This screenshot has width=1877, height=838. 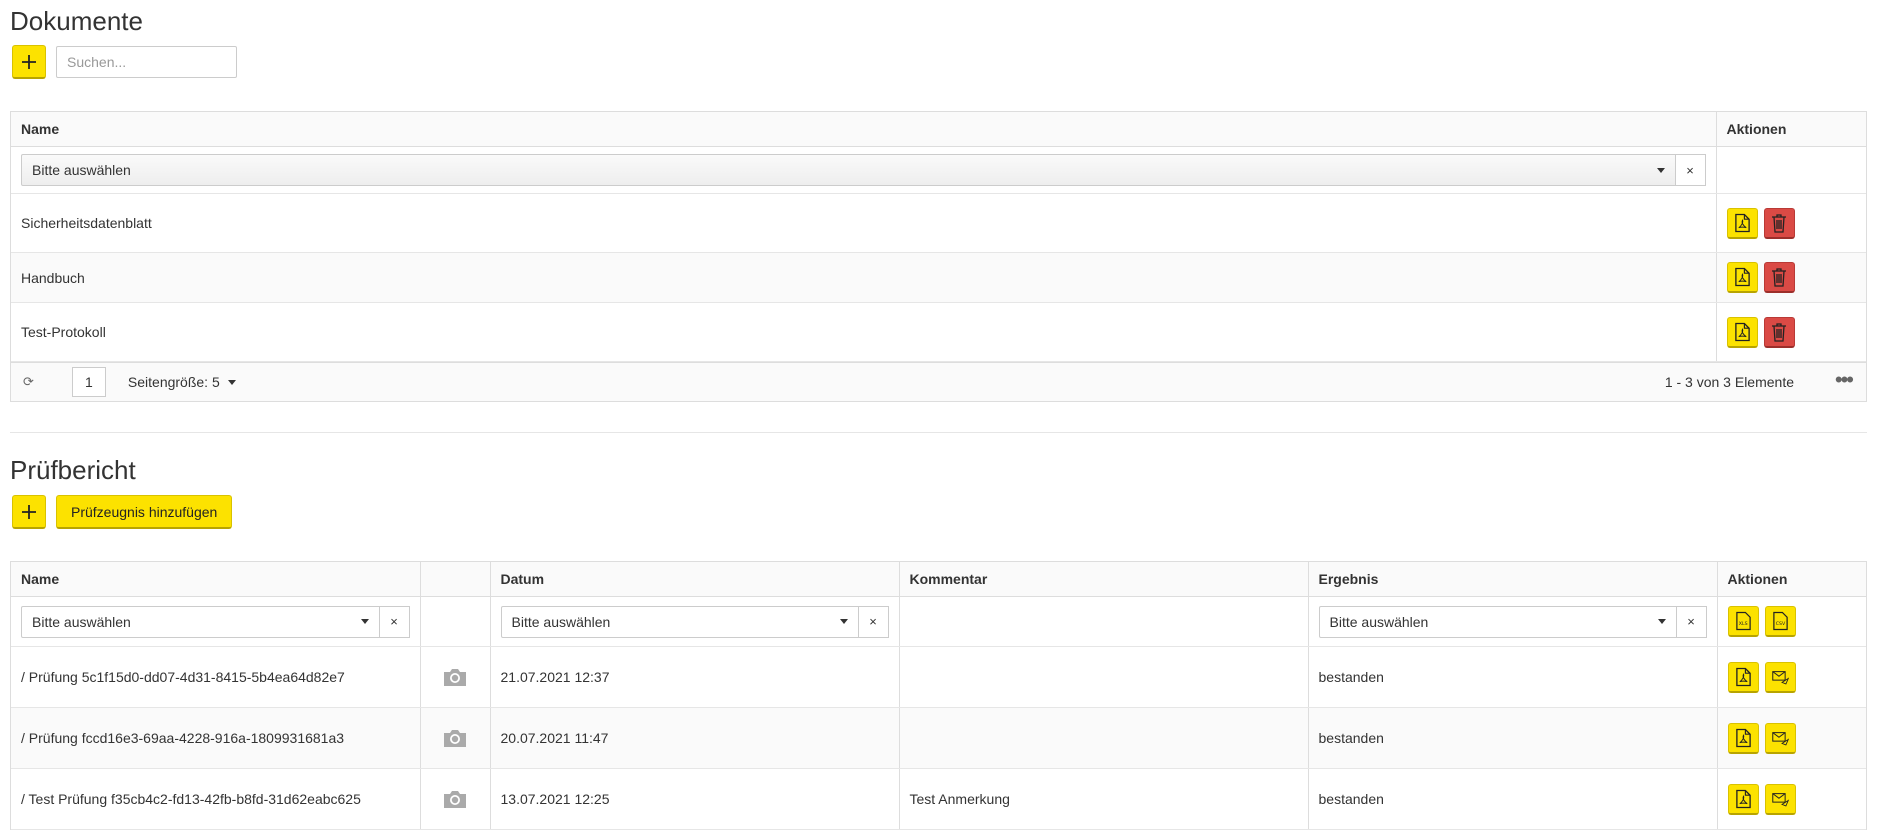 I want to click on report-date: 21.07.2021 12:37, so click(x=694, y=677).